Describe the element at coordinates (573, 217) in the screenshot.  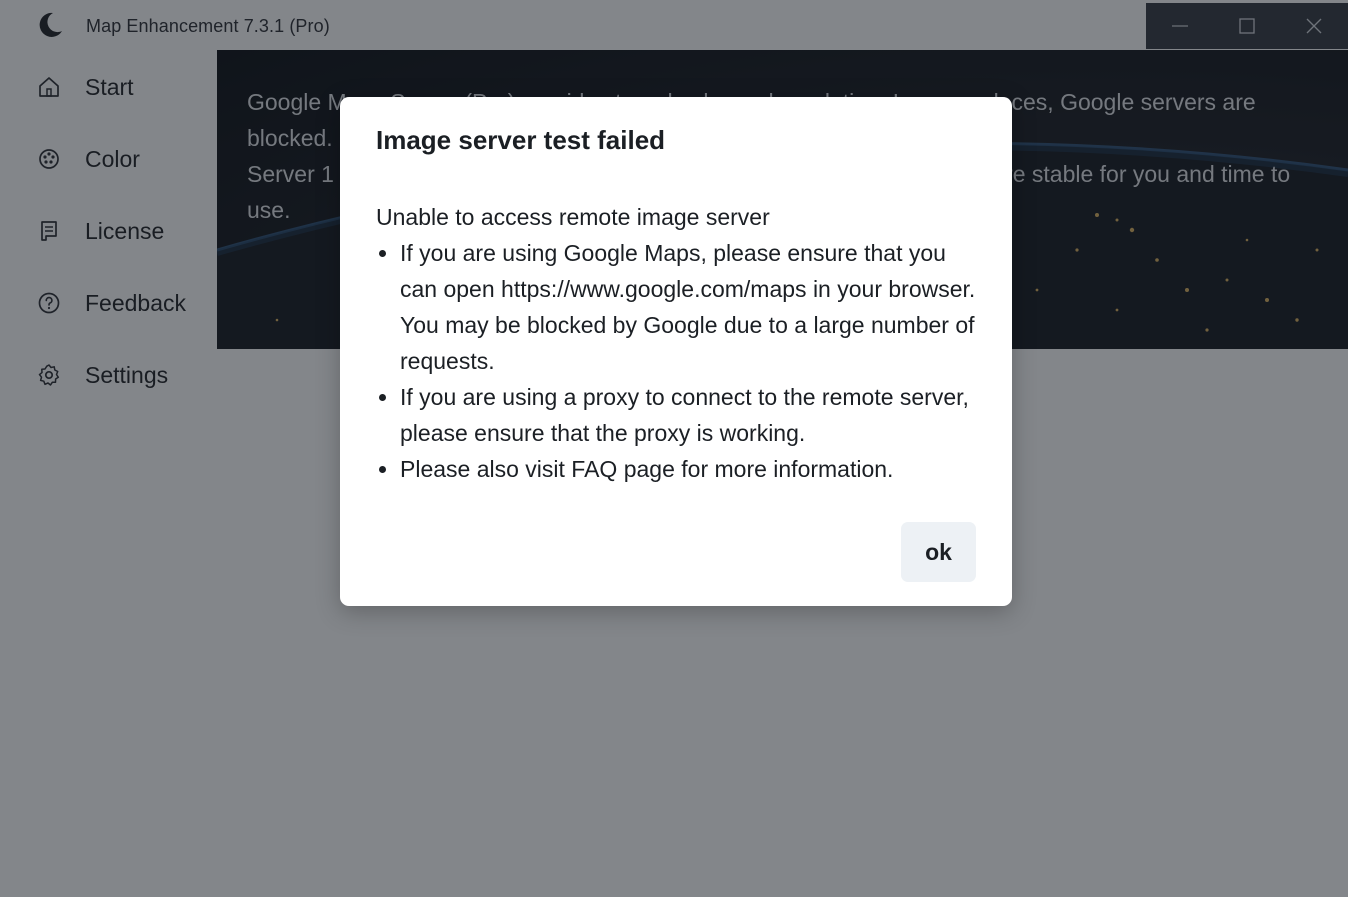
I see `dialog-intro: Unable to access remote image server` at that location.